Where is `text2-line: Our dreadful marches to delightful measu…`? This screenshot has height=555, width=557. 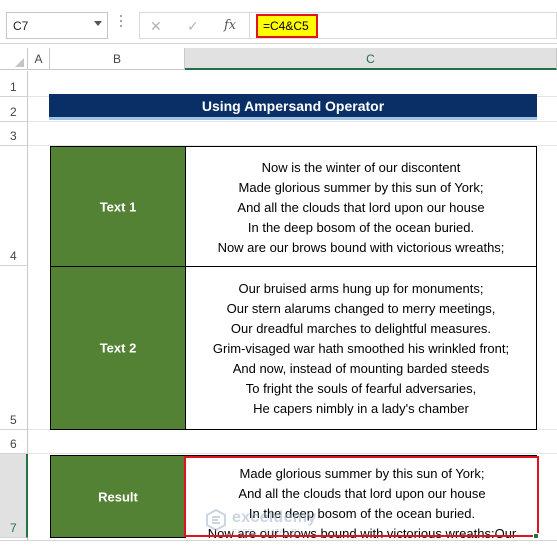
text2-line: Our dreadful marches to delightful measu… is located at coordinates (361, 328).